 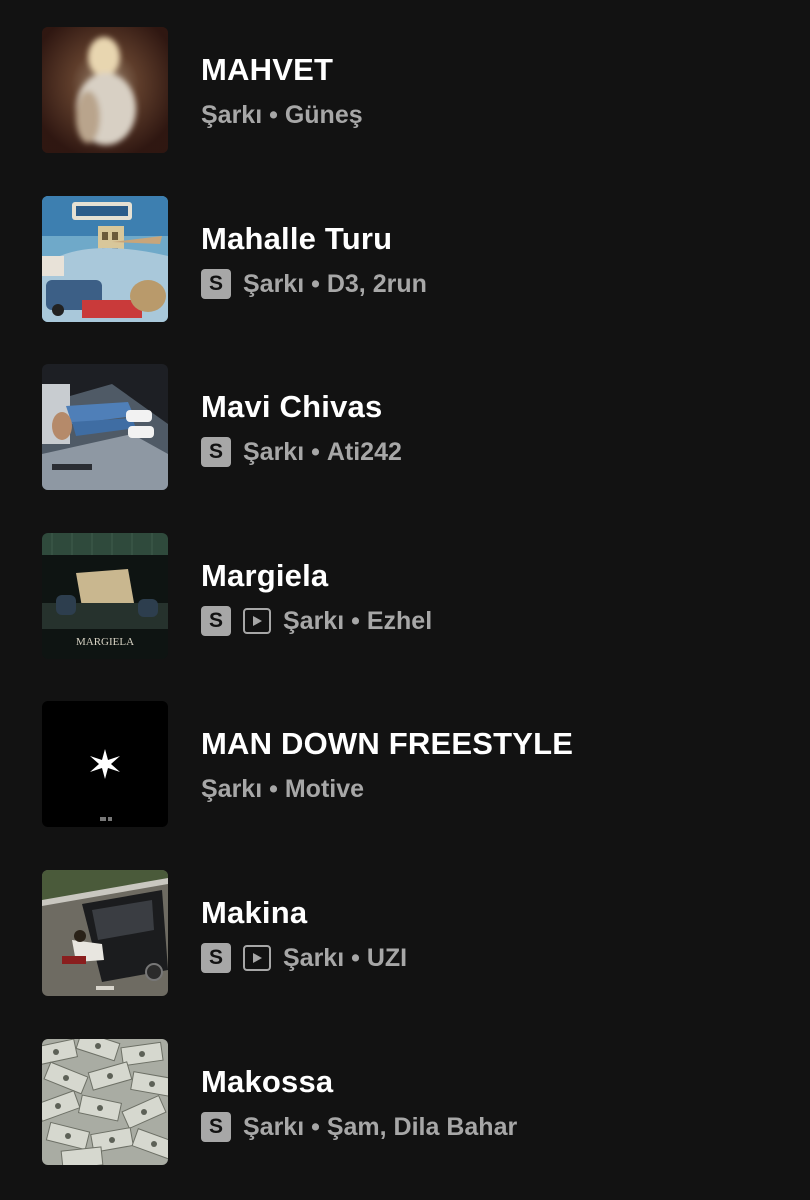 I want to click on track-subtitle: Şarkı • Güneş, so click(x=282, y=115).